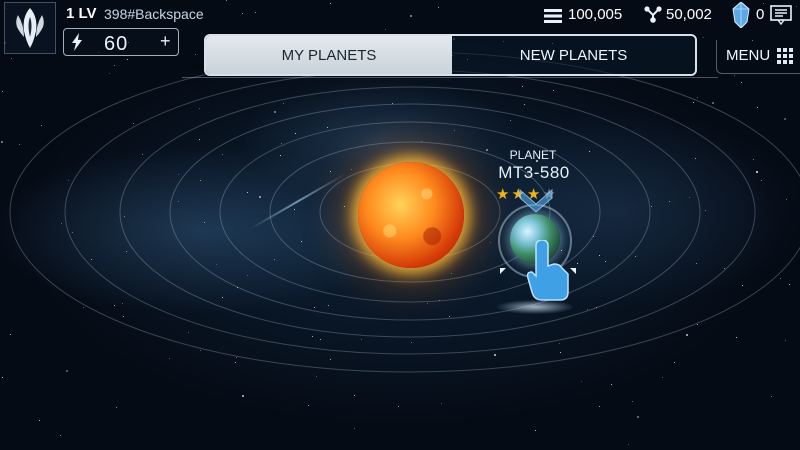 This screenshot has width=800, height=450. I want to click on player-level: 1 LV, so click(81, 13).